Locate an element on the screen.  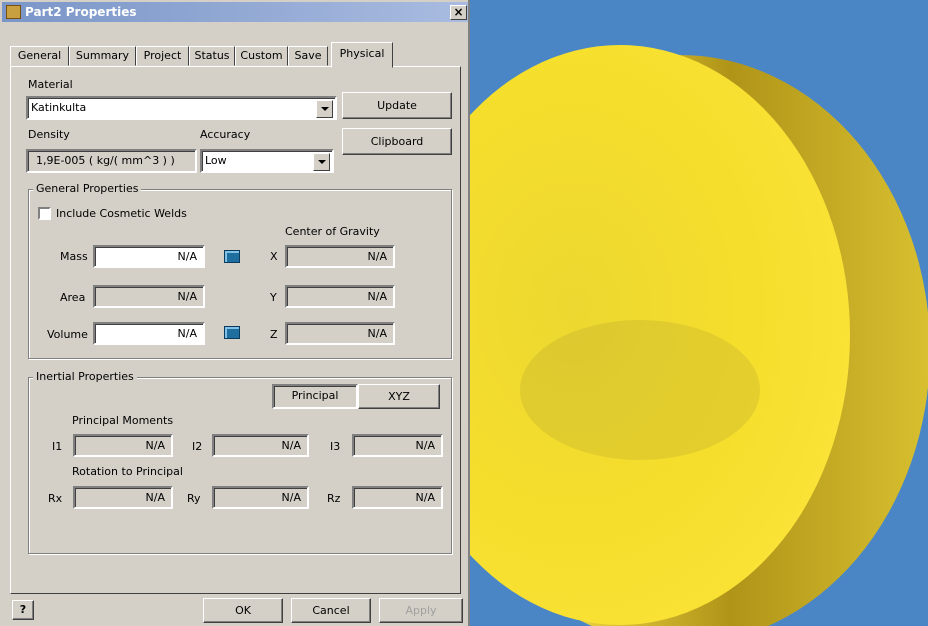
ry-label: Ry is located at coordinates (194, 498).